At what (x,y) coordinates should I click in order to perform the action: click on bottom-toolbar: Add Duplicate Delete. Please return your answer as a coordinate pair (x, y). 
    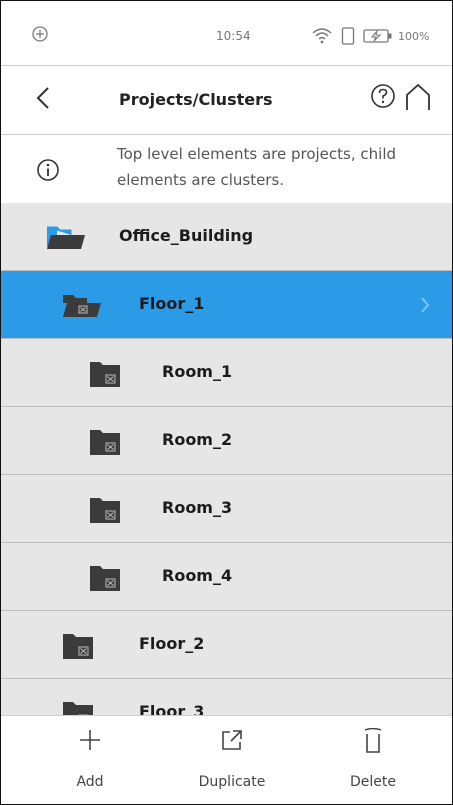
    Looking at the image, I should click on (226, 759).